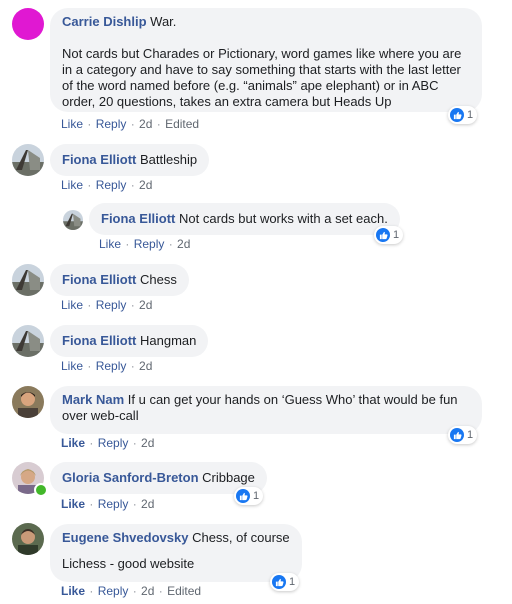 The image size is (512, 604). Describe the element at coordinates (130, 477) in the screenshot. I see `comment-author: Gloria Sanford-Breton` at that location.